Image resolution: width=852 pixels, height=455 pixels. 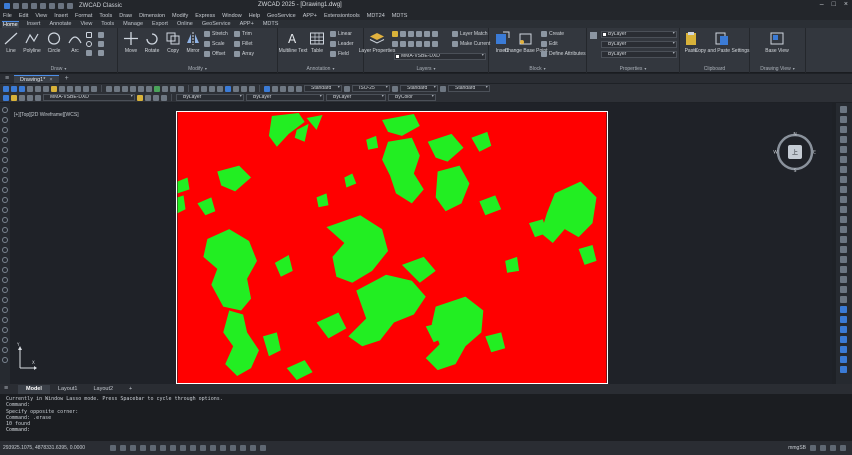 What do you see at coordinates (795, 171) in the screenshot?
I see `compass-south: S` at bounding box center [795, 171].